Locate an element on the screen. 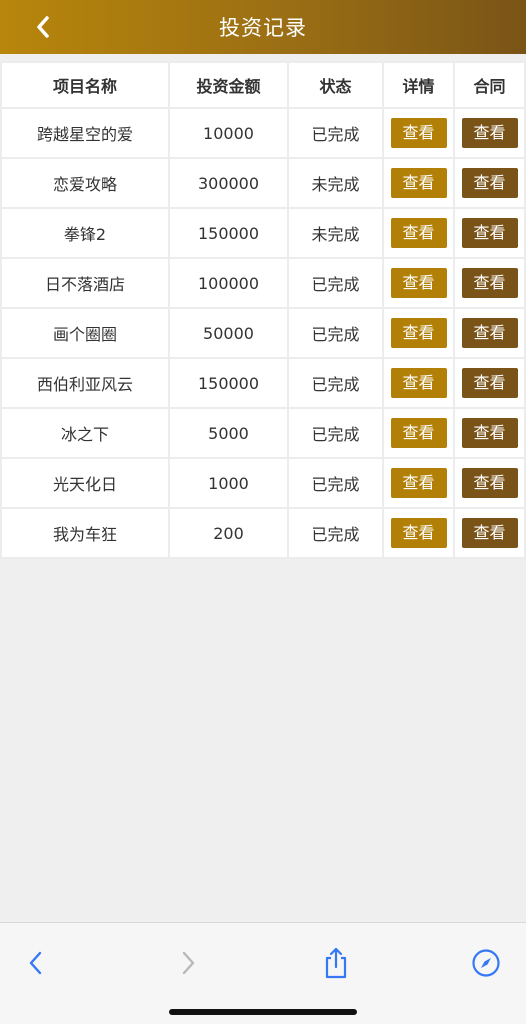 This screenshot has height=1024, width=526. project-name-cell: 日不落酒店 is located at coordinates (85, 283).